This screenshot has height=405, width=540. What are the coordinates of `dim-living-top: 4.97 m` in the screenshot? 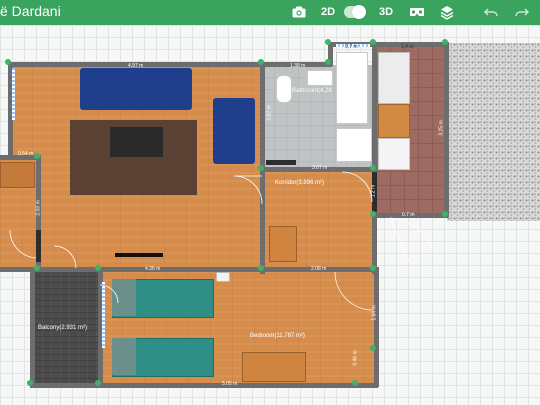 It's located at (136, 66).